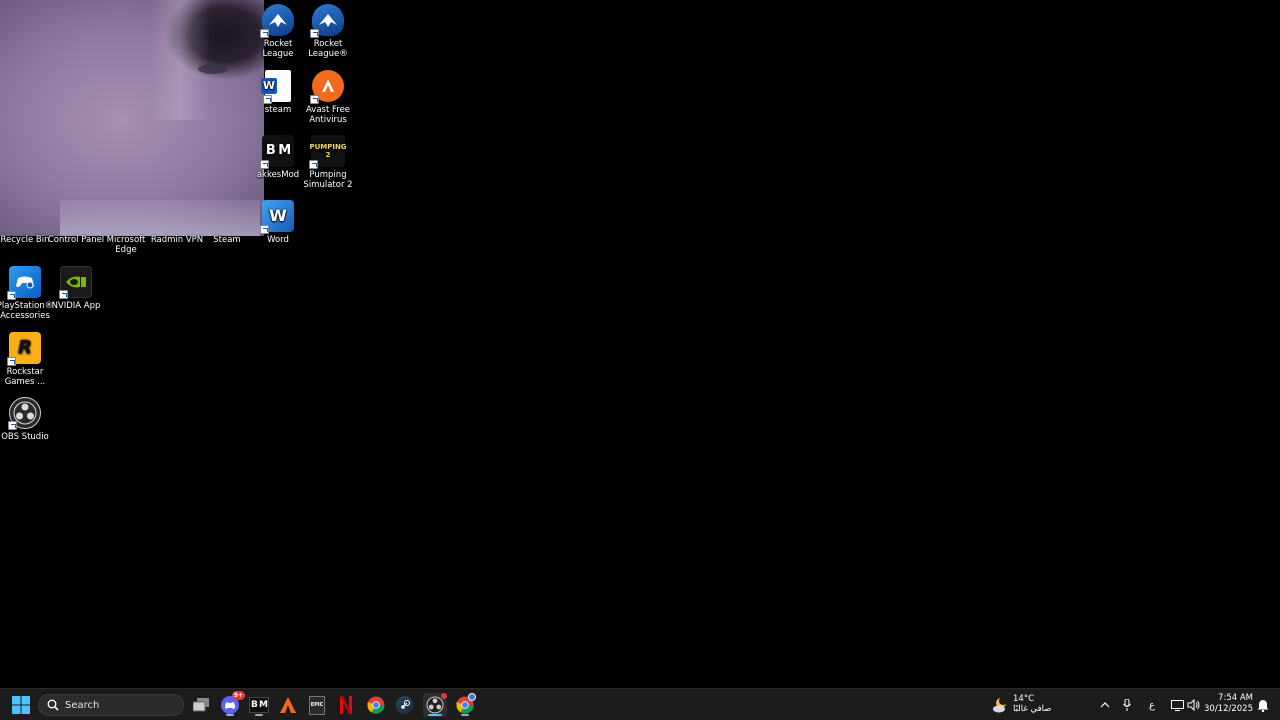 The width and height of the screenshot is (1280, 720). I want to click on desktop-icon-pumping-simulator: PUMPING 2 Pumping Simulator 2, so click(328, 162).